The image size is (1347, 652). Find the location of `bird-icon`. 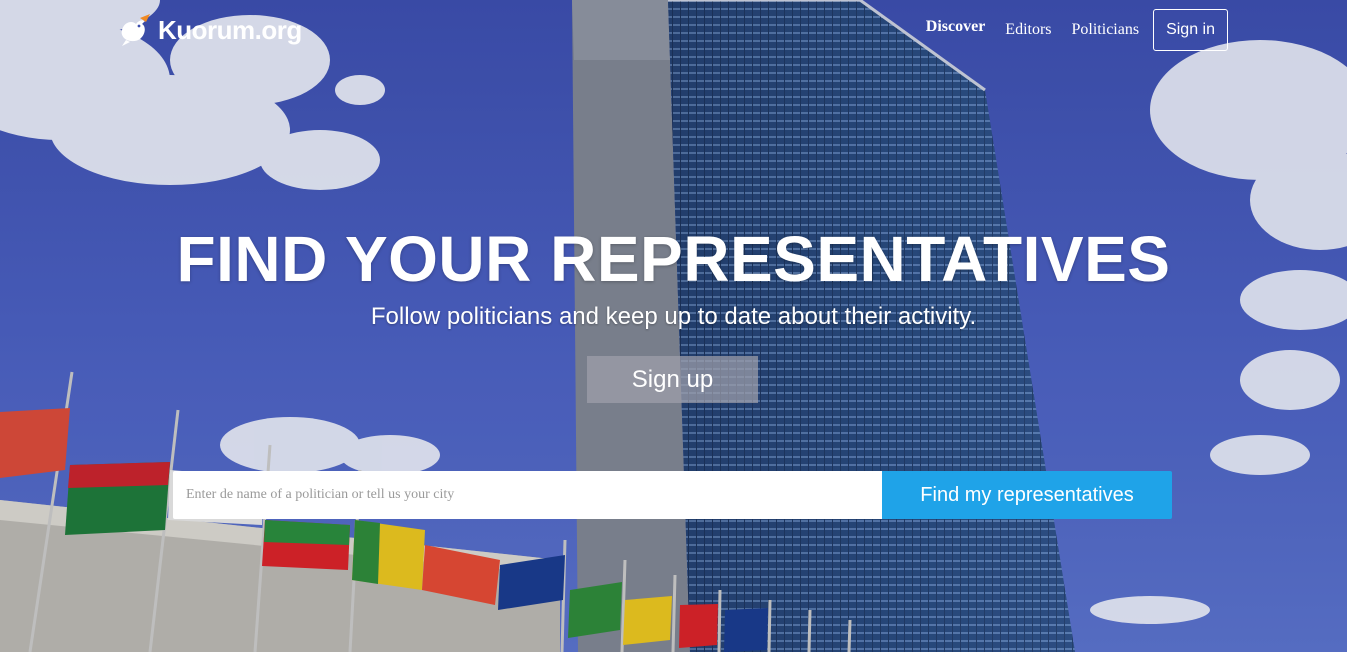

bird-icon is located at coordinates (135, 30).